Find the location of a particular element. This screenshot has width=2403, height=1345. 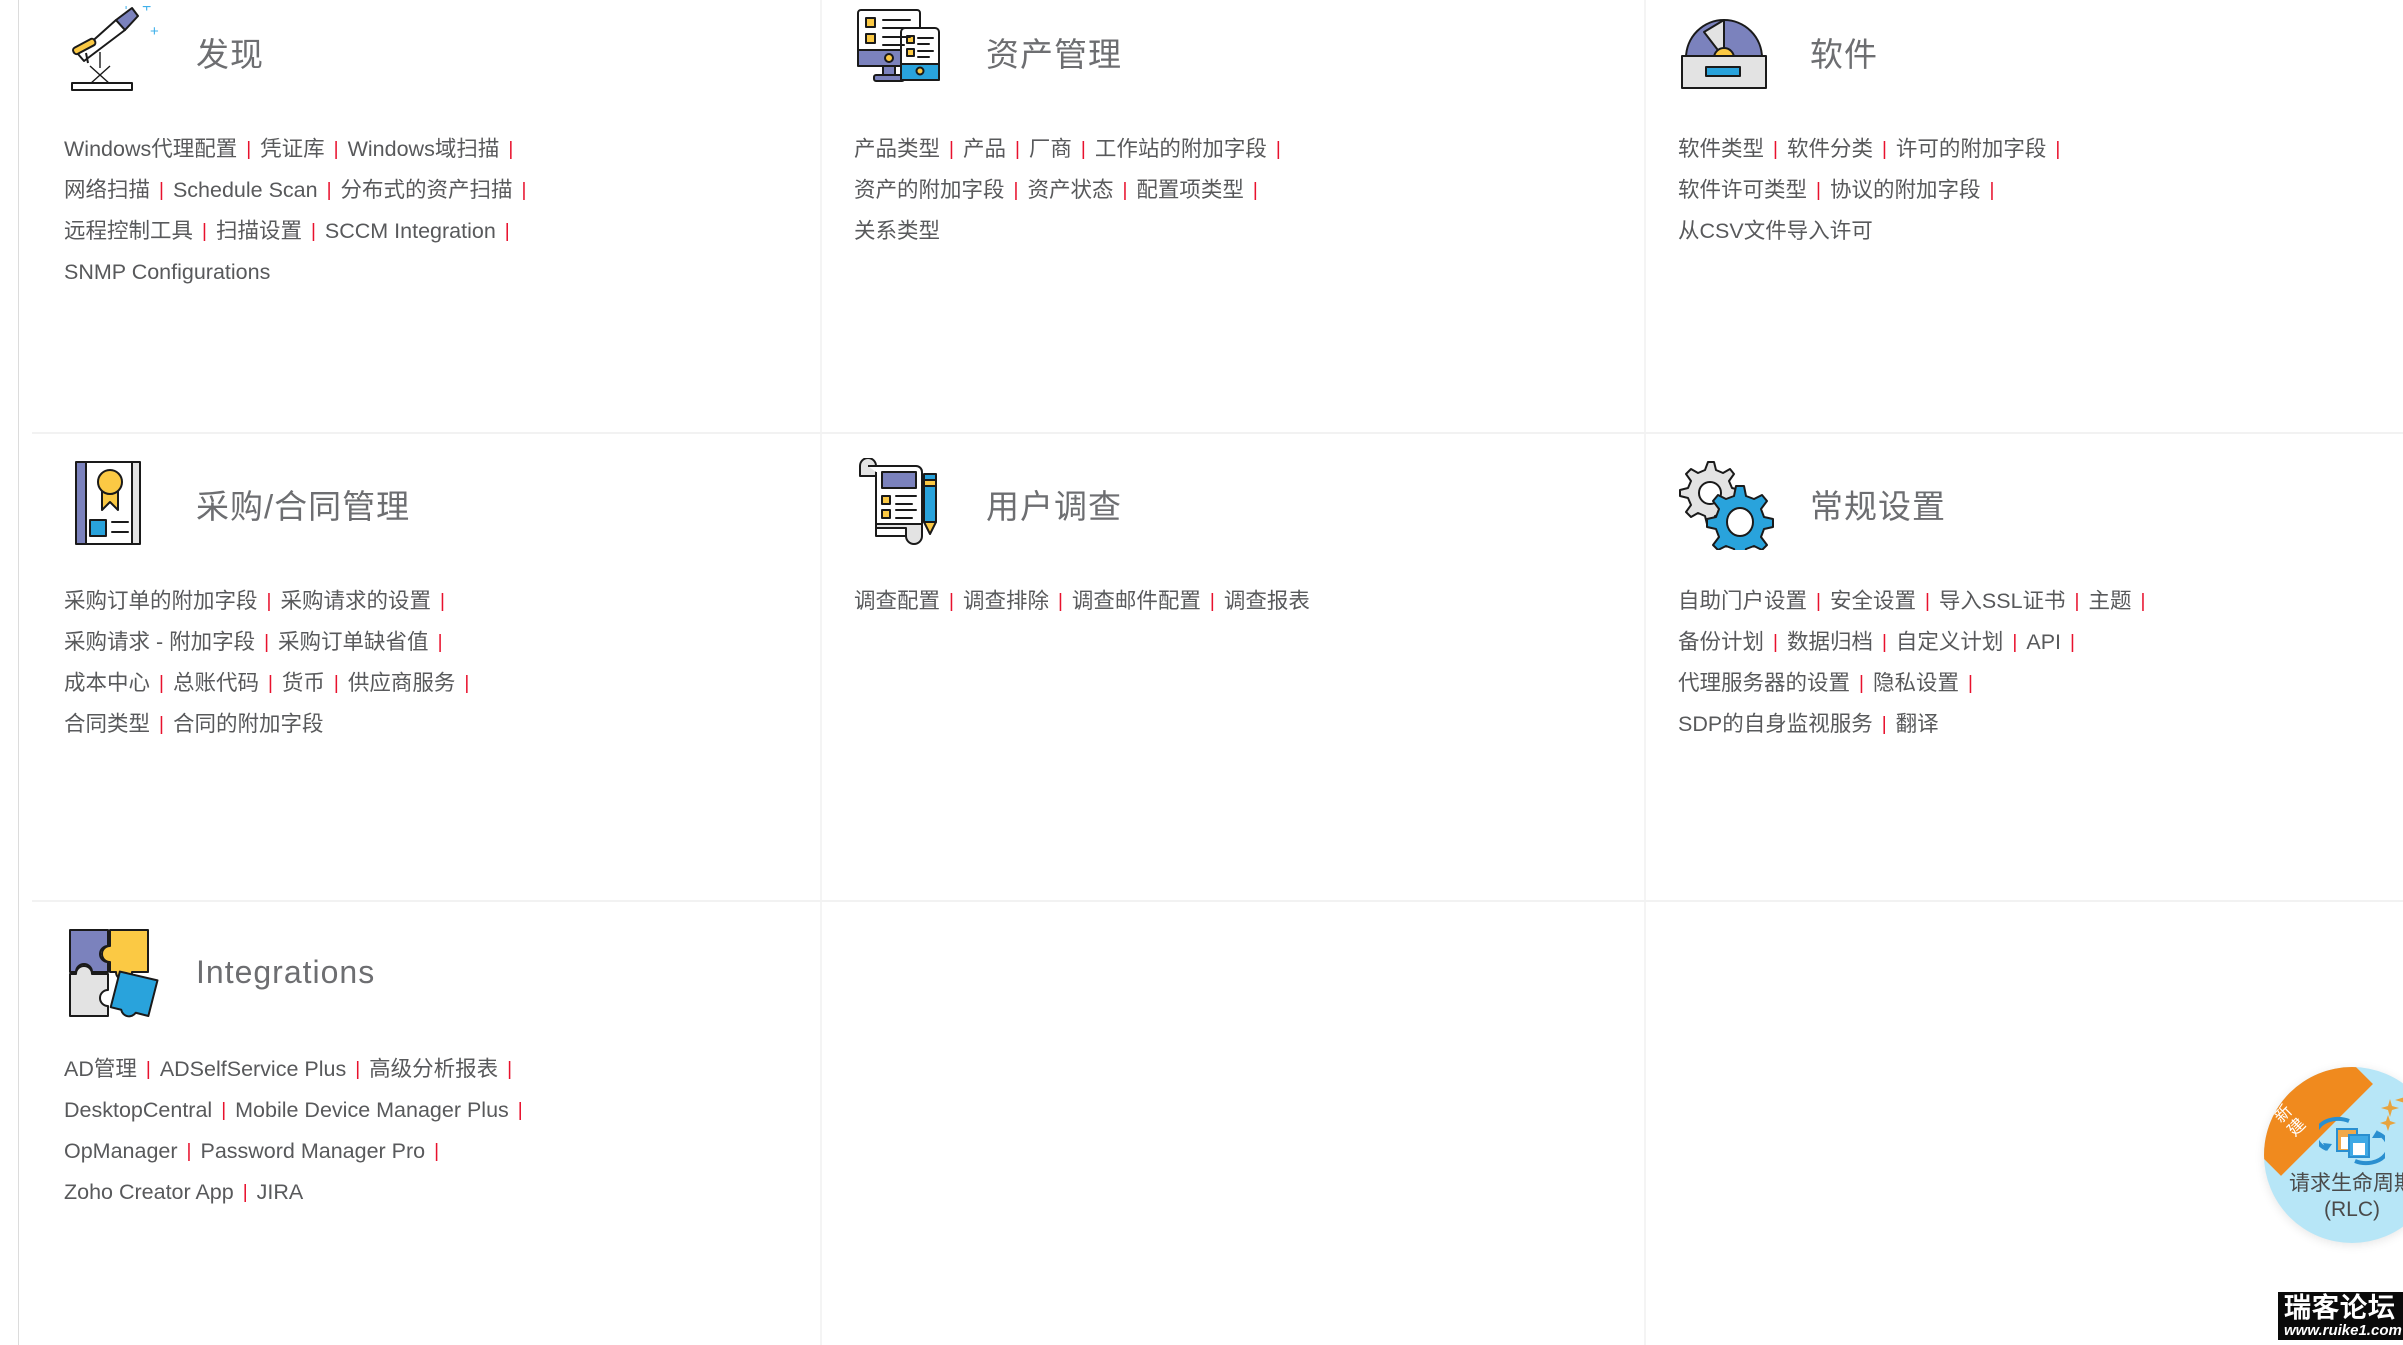

card-link: Zoho Creator App is located at coordinates (149, 1192).